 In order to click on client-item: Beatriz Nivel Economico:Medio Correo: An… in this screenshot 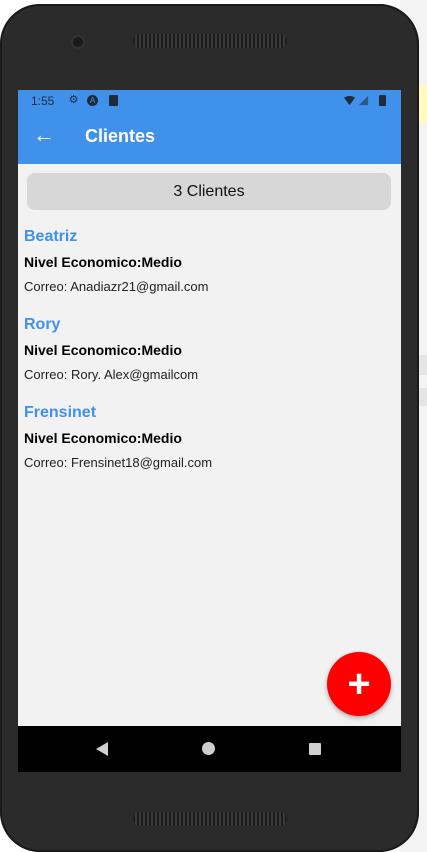, I will do `click(204, 261)`.